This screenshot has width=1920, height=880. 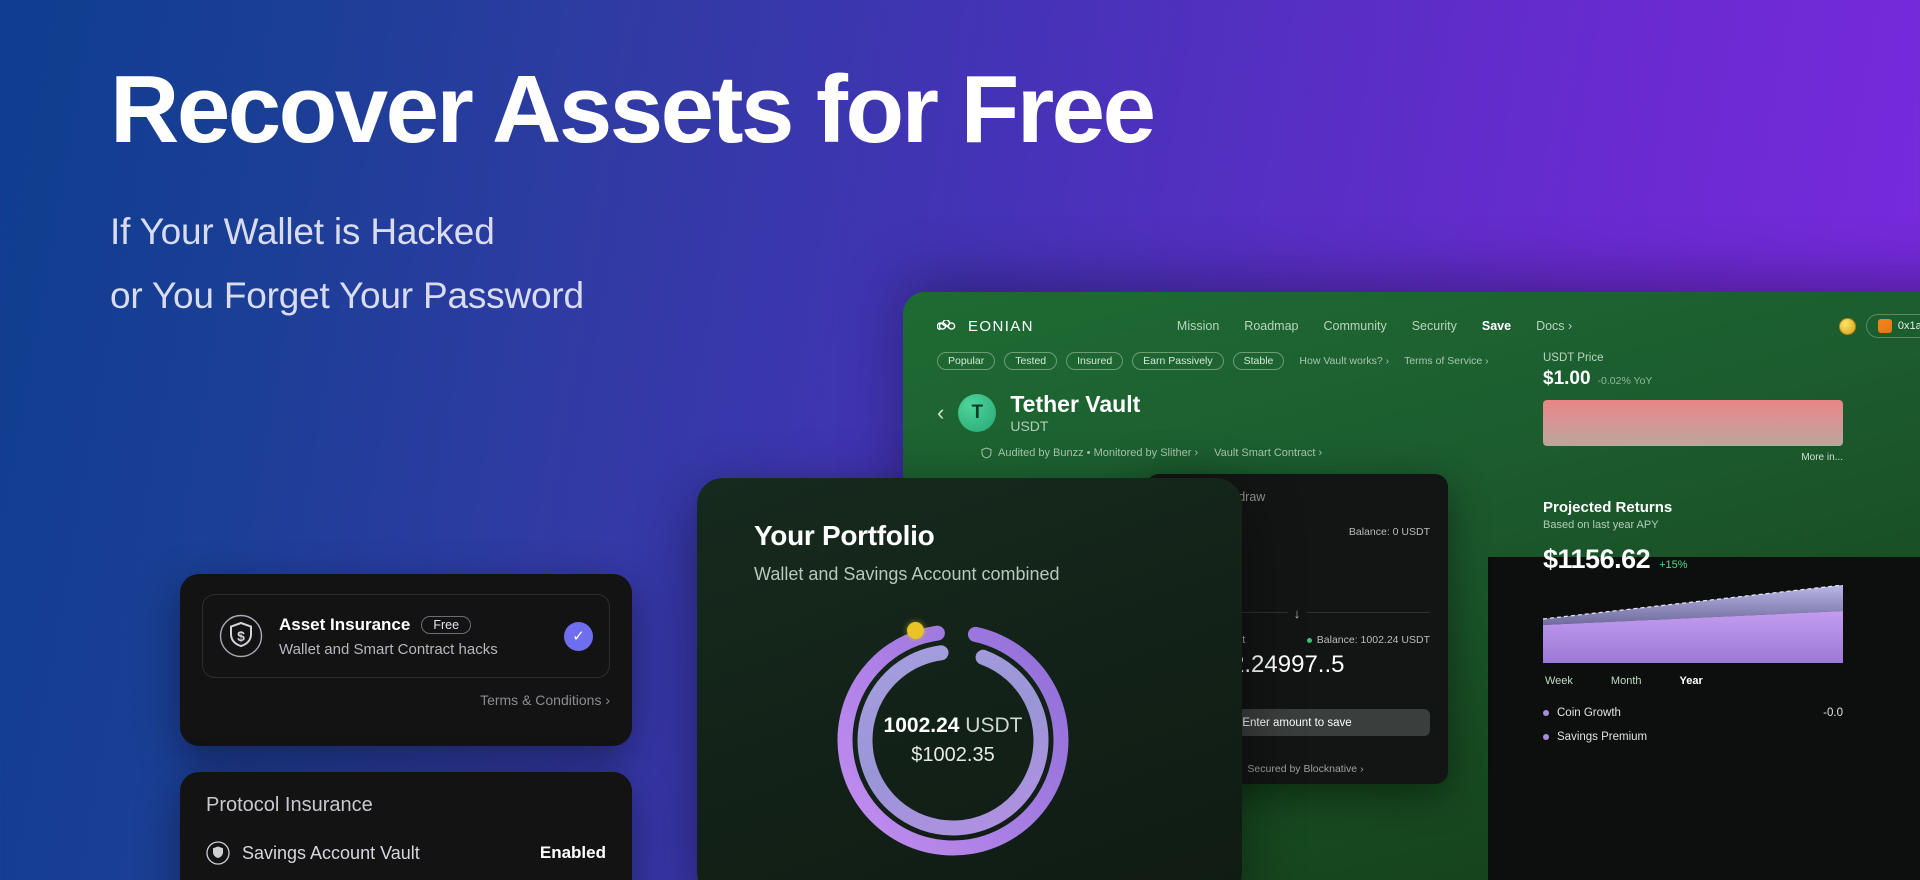 I want to click on vault-name: Tether Vault, so click(x=1075, y=404).